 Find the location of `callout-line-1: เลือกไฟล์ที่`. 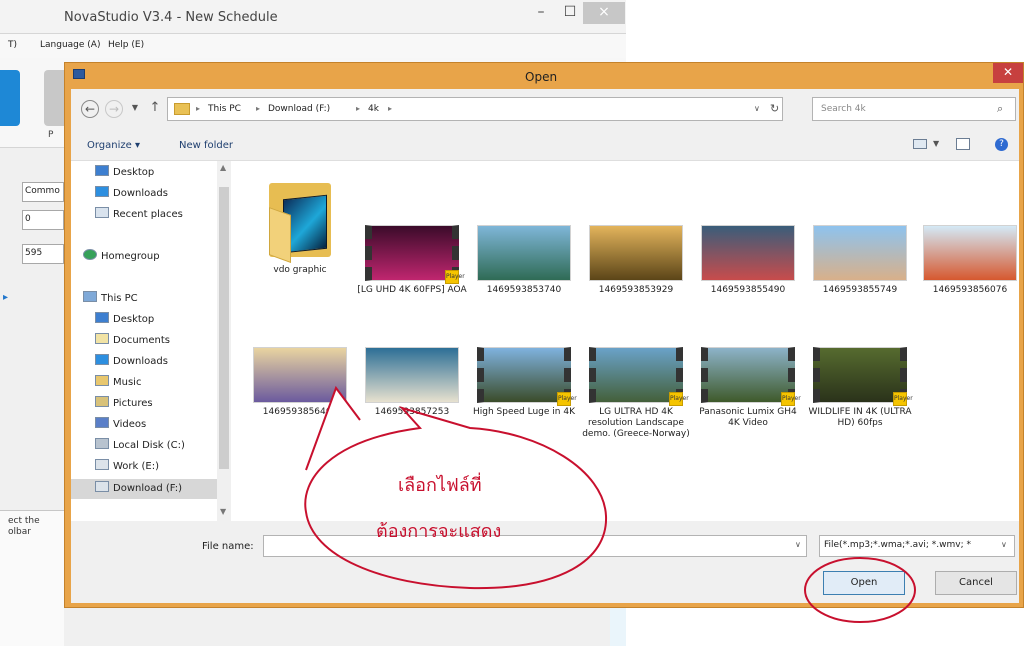

callout-line-1: เลือกไฟล์ที่ is located at coordinates (440, 485).